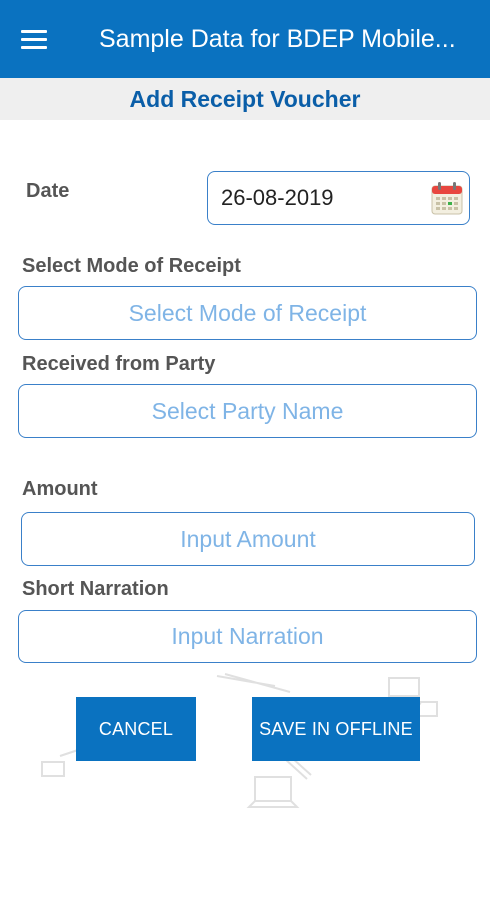 The height and width of the screenshot is (900, 490). I want to click on network-decoration-icon, so click(253, 683).